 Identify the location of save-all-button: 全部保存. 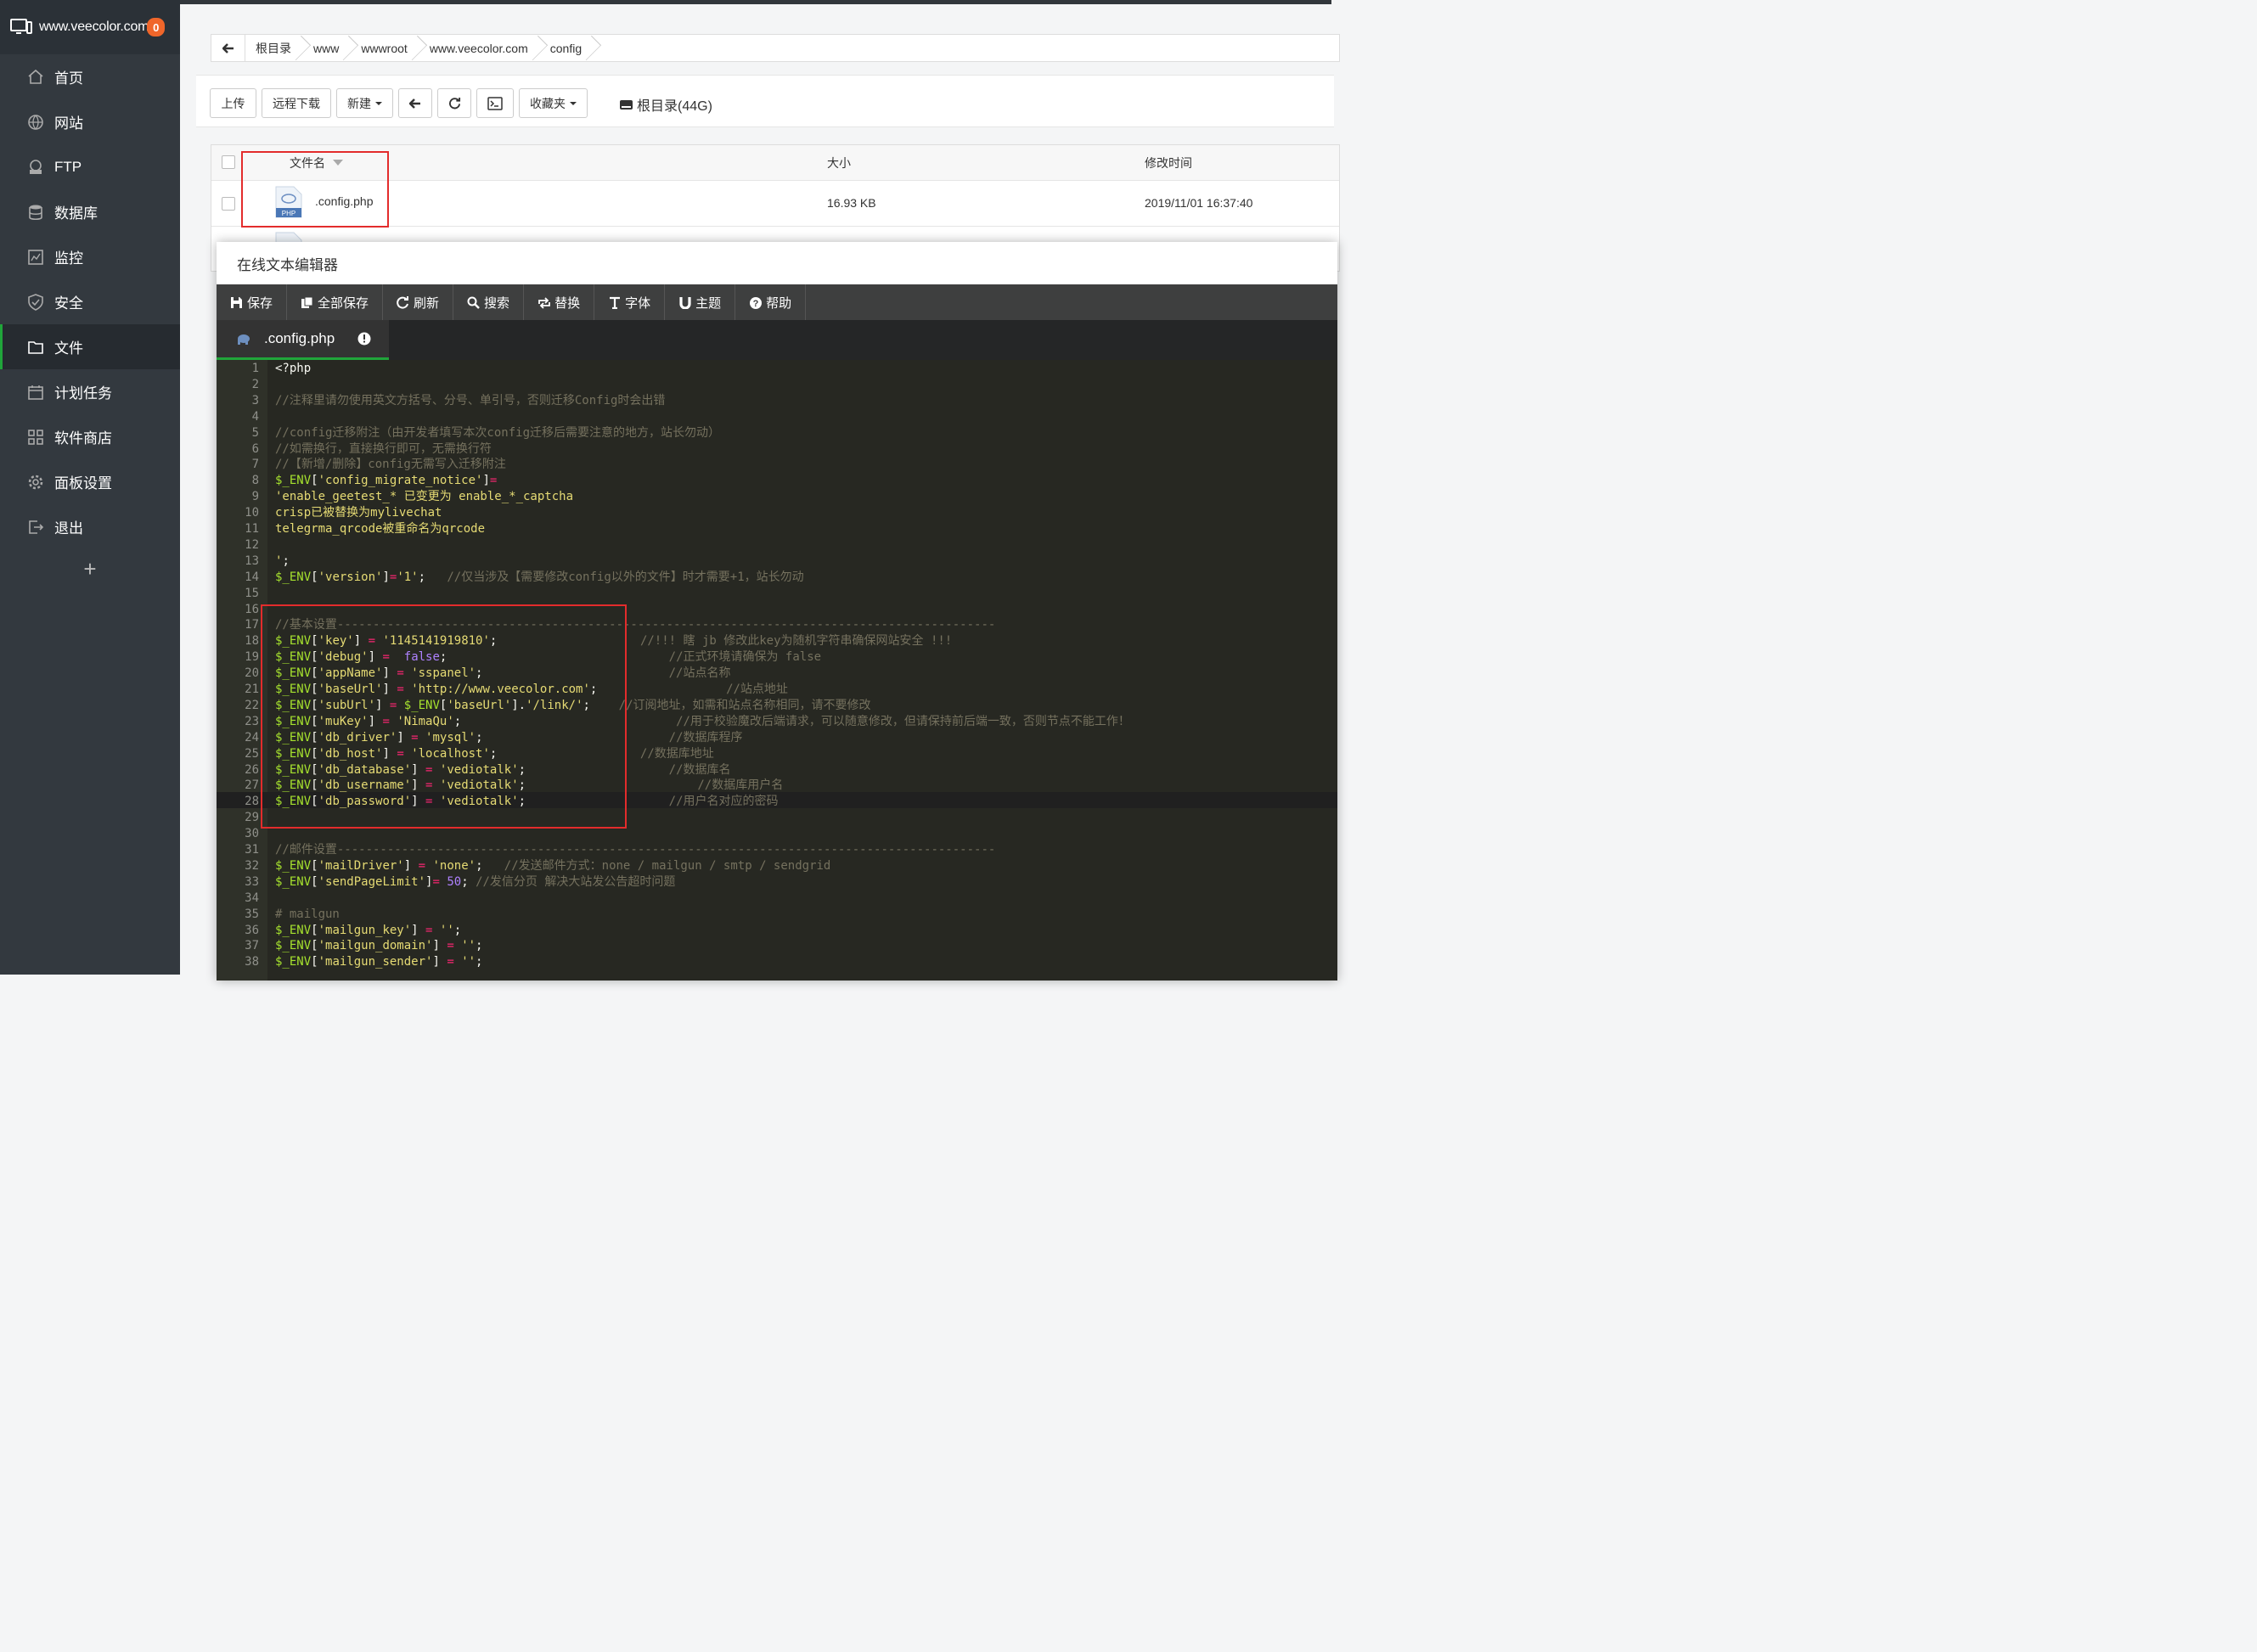
(335, 302).